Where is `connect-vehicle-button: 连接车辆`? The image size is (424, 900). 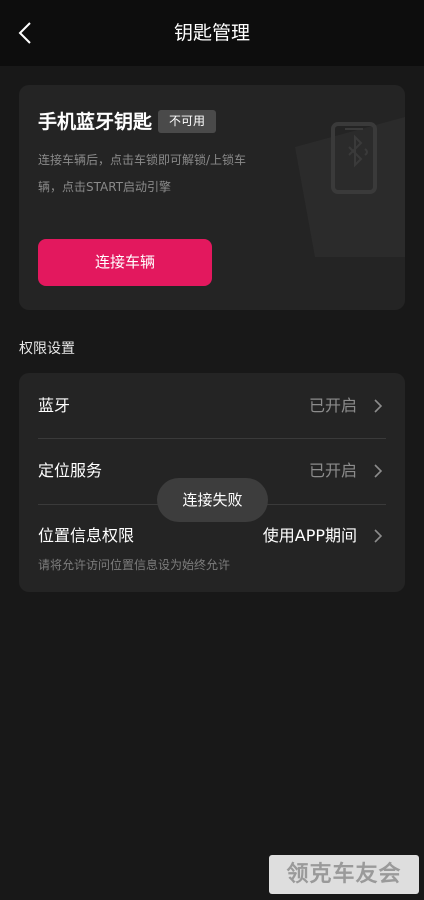
connect-vehicle-button: 连接车辆 is located at coordinates (125, 262).